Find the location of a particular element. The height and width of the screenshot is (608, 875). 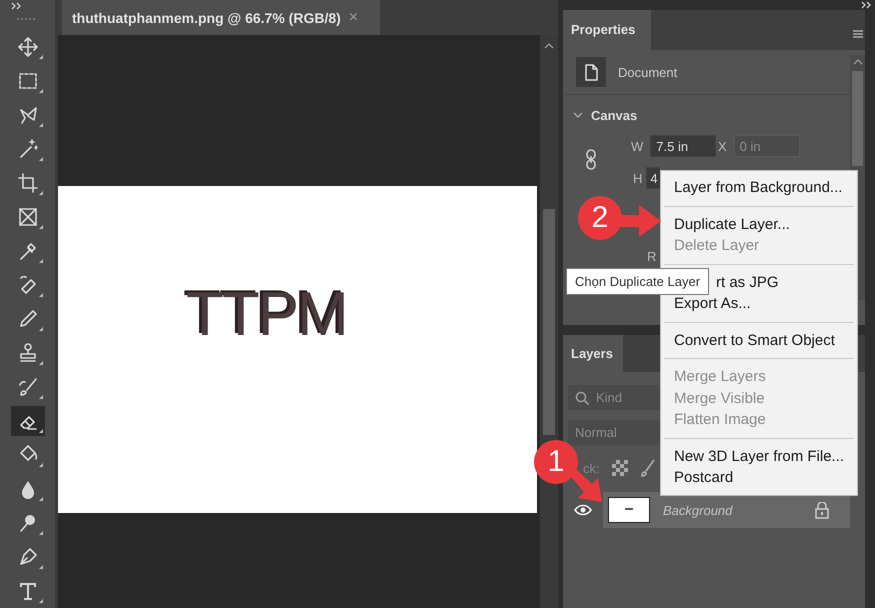

tooltip: Chọn Duplicate Layer is located at coordinates (638, 281).